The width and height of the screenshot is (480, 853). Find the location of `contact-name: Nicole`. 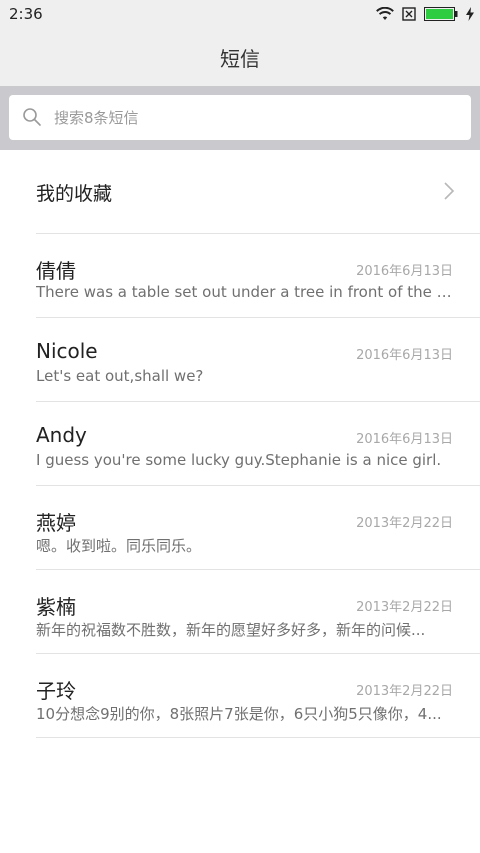

contact-name: Nicole is located at coordinates (67, 351).